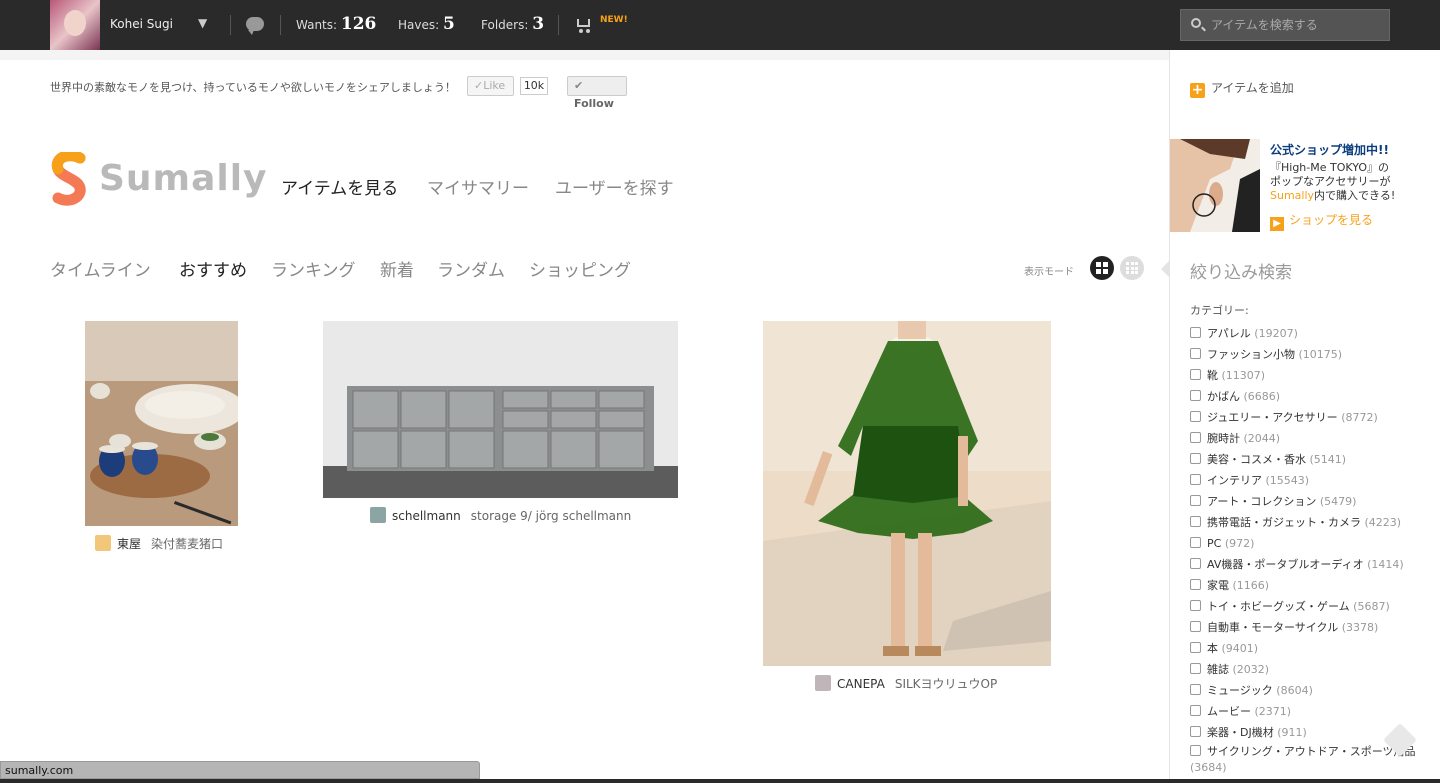 The width and height of the screenshot is (1440, 783). What do you see at coordinates (512, 24) in the screenshot?
I see `folders-link: Folders: 3` at bounding box center [512, 24].